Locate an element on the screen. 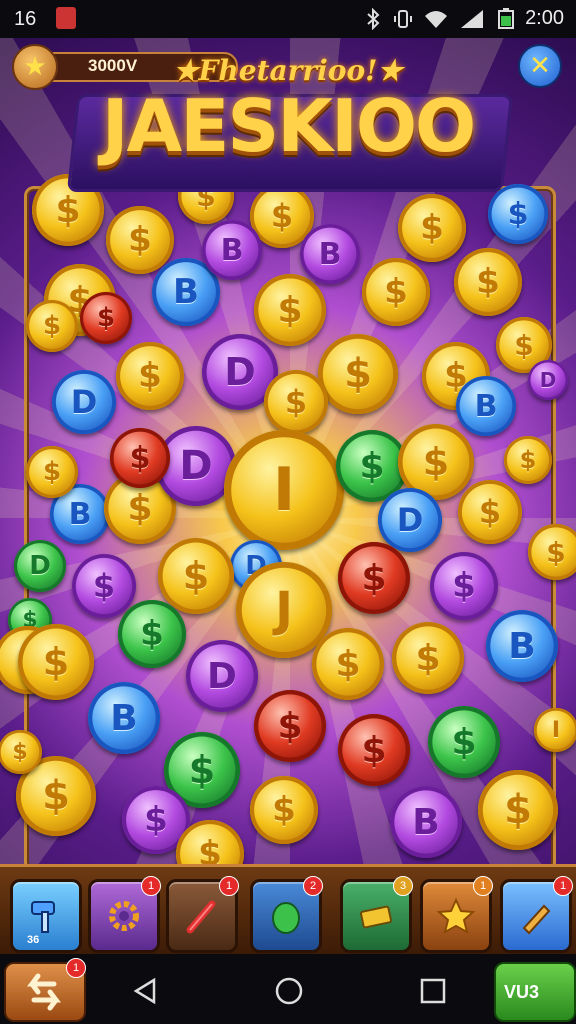 The image size is (576, 1024). next-game-button: VU3 is located at coordinates (535, 992).